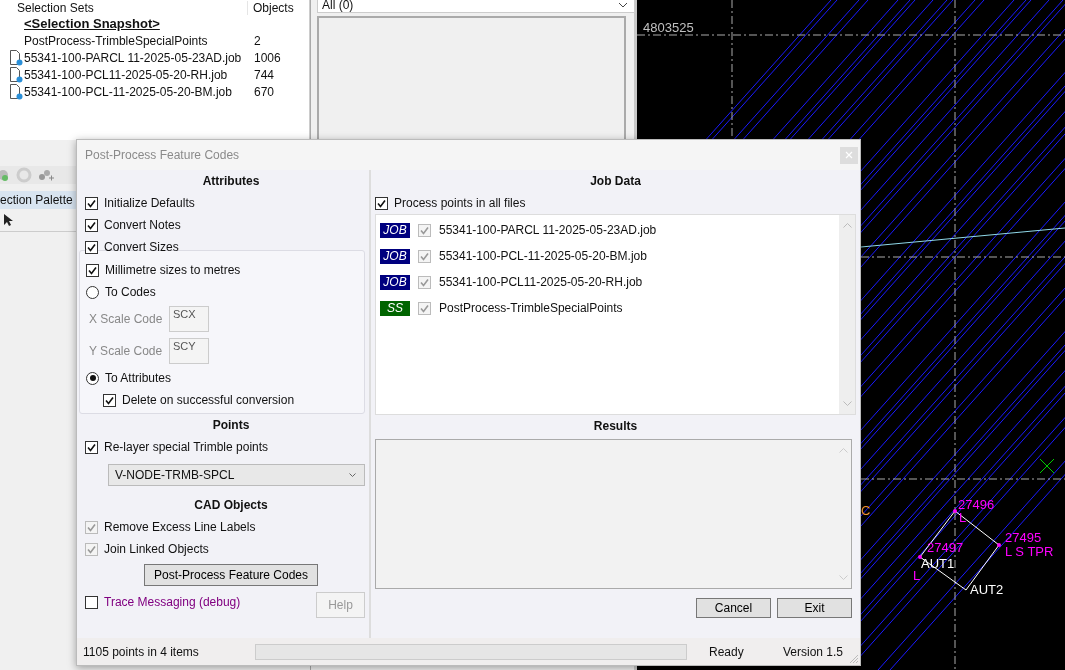 The image size is (1065, 670). I want to click on section-heading: Results, so click(615, 426).